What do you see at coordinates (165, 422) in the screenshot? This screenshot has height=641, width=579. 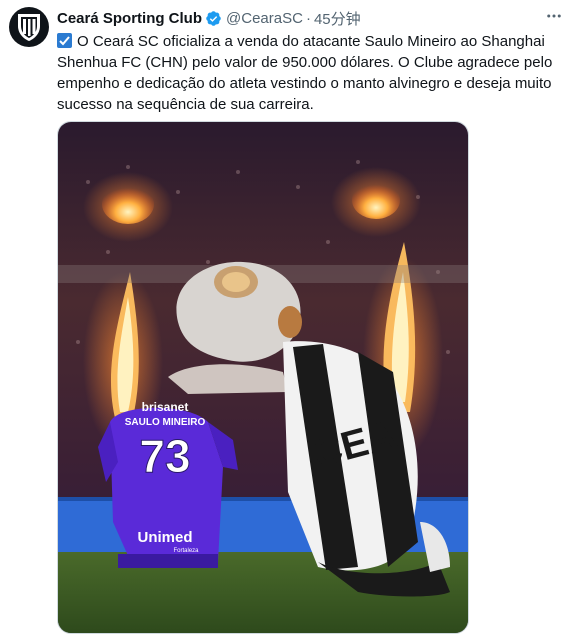 I see `jersey-player-name: SAULO MINEIRO` at bounding box center [165, 422].